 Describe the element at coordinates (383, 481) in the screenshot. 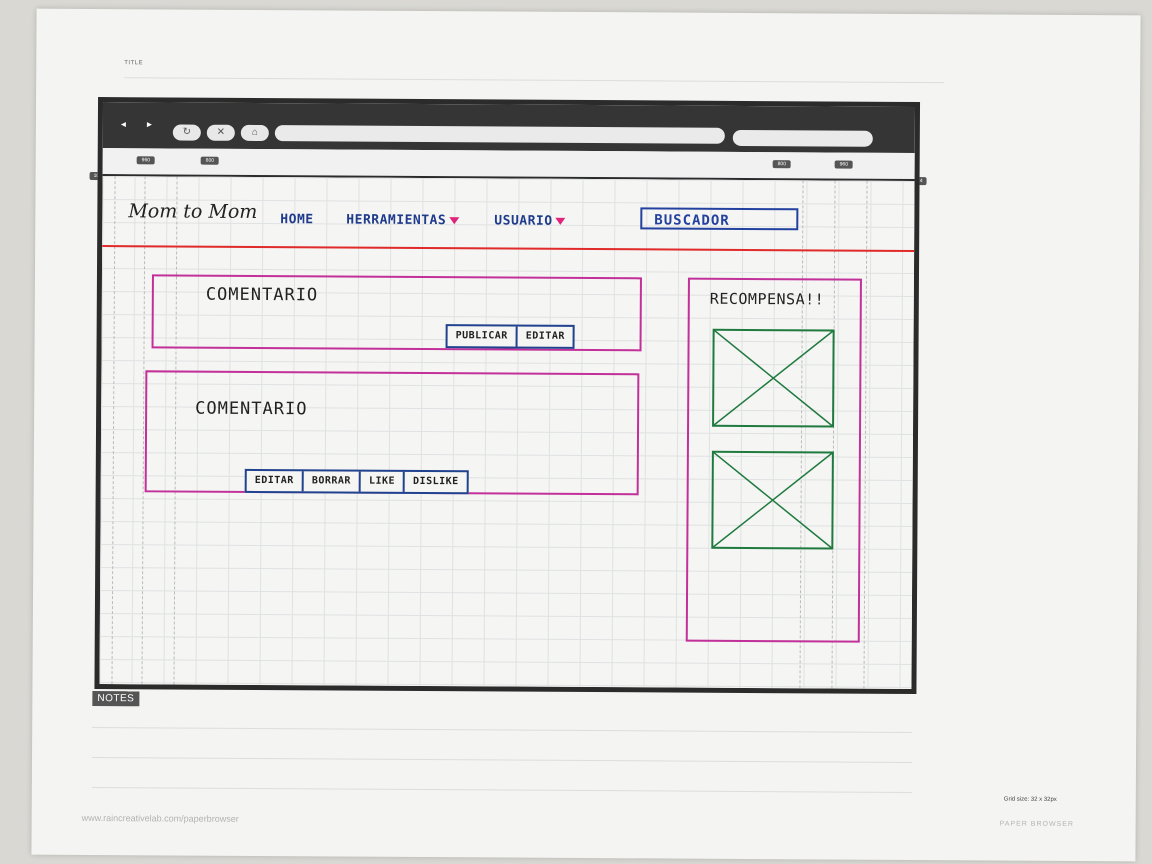

I see `like-button: LIKE` at that location.